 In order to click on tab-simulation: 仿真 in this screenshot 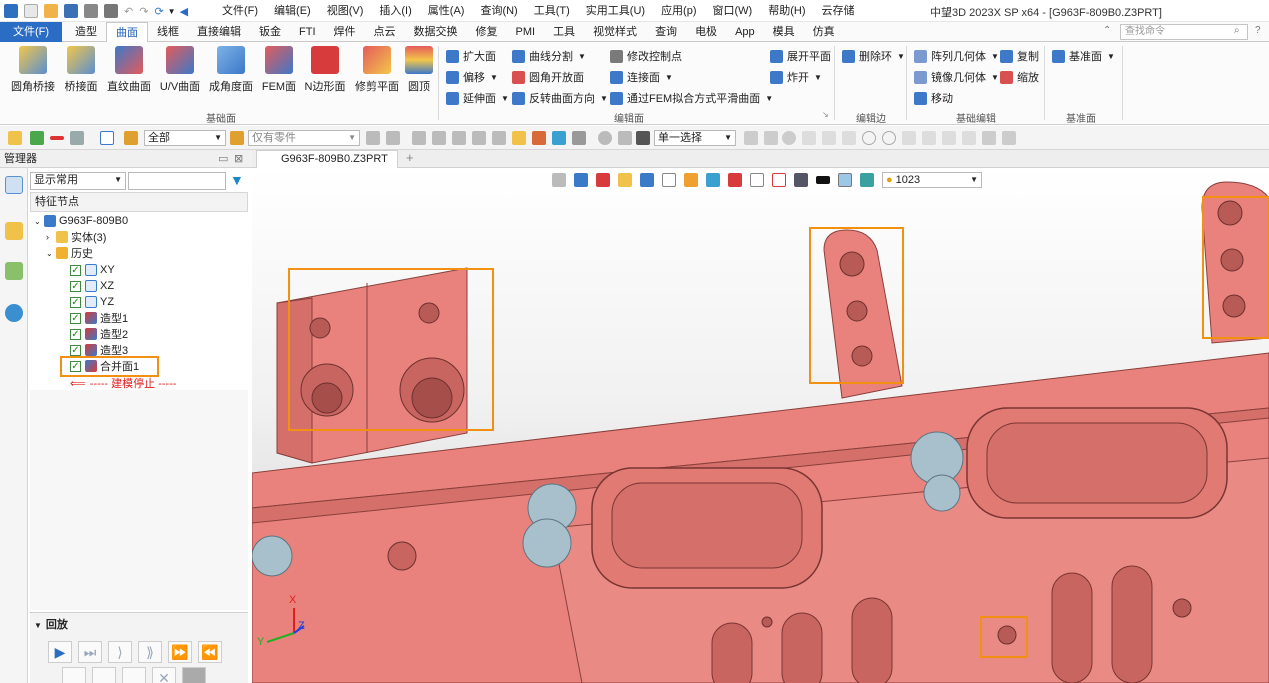, I will do `click(824, 33)`.